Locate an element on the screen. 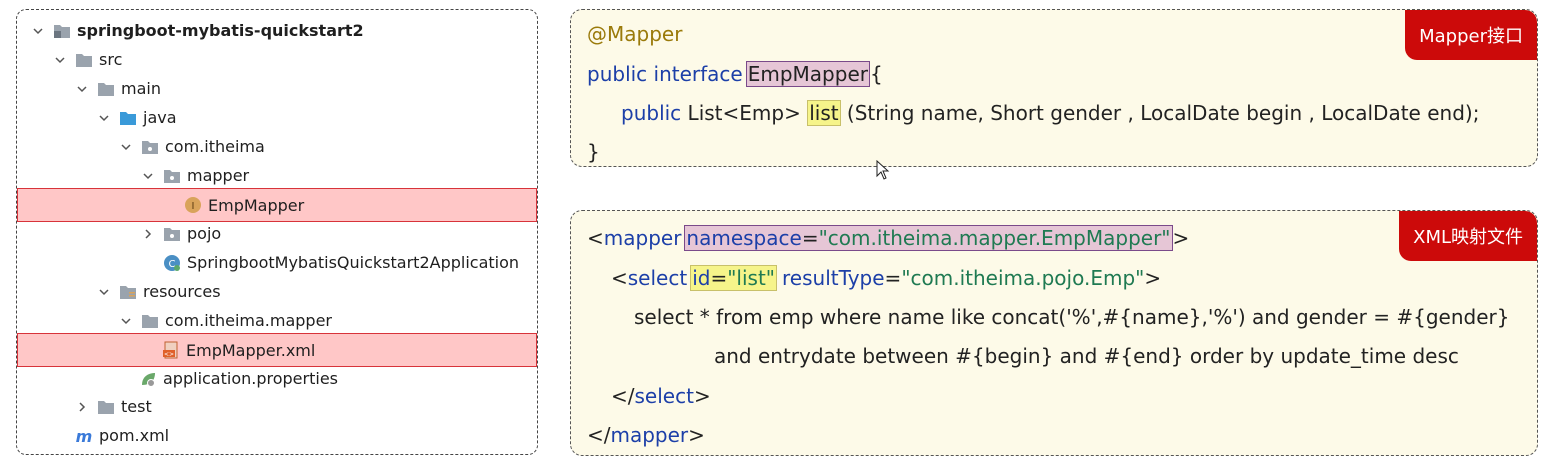 The height and width of the screenshot is (459, 1566). tree-item-label: com.itheima.mapper is located at coordinates (249, 320).